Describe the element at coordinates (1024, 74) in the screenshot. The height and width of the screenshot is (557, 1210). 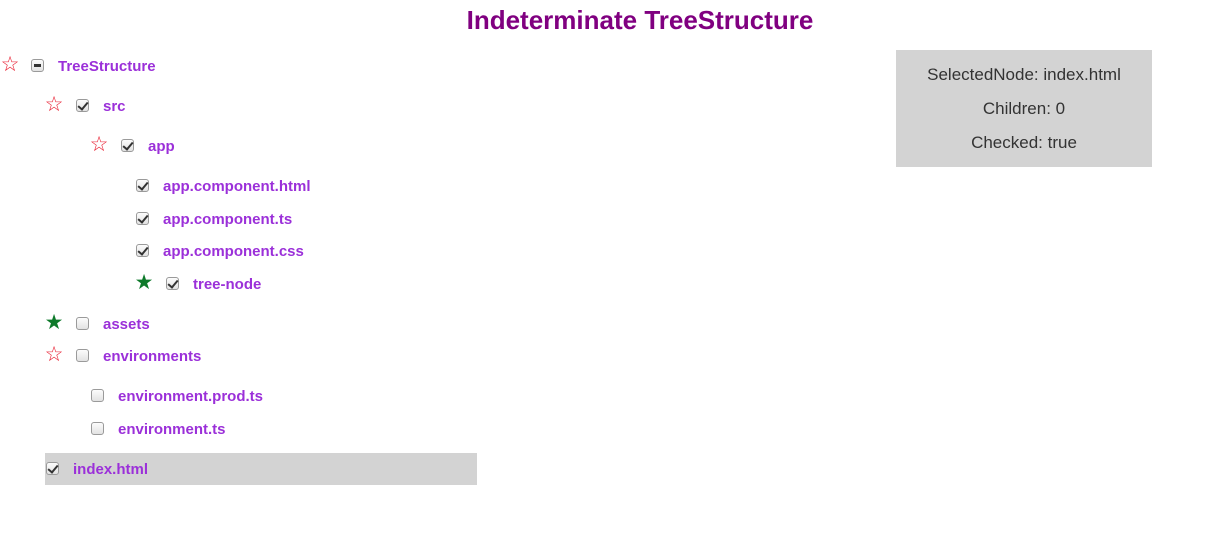
I see `selected-node-text: SelectedNode: index.html` at that location.